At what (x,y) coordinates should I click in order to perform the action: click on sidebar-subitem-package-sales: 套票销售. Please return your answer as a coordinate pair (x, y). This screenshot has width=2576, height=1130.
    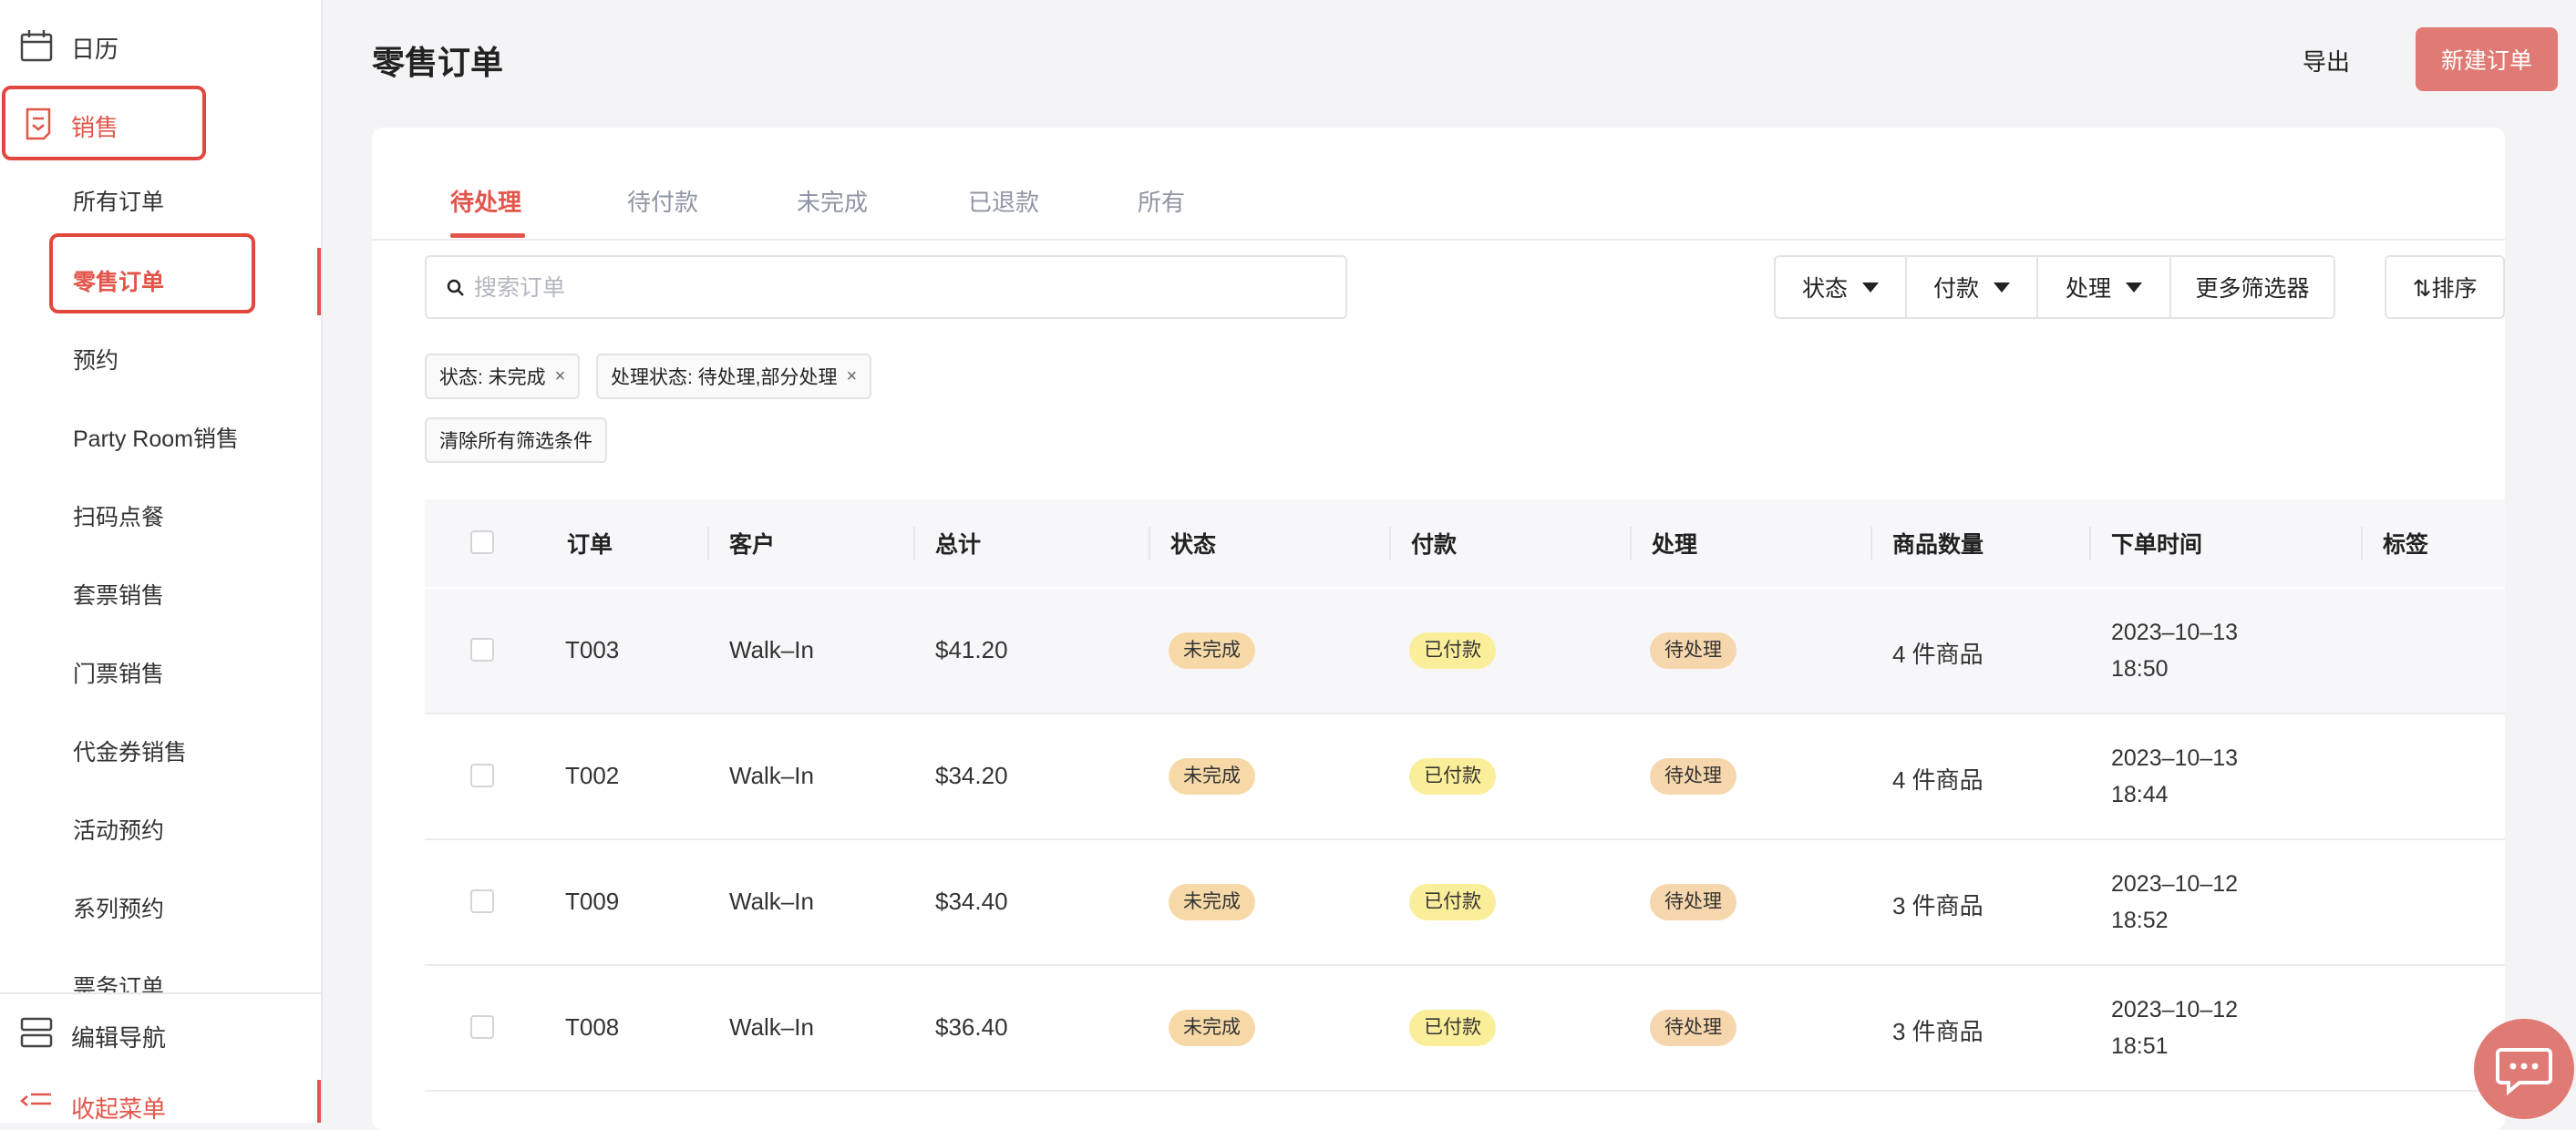
    Looking at the image, I should click on (119, 596).